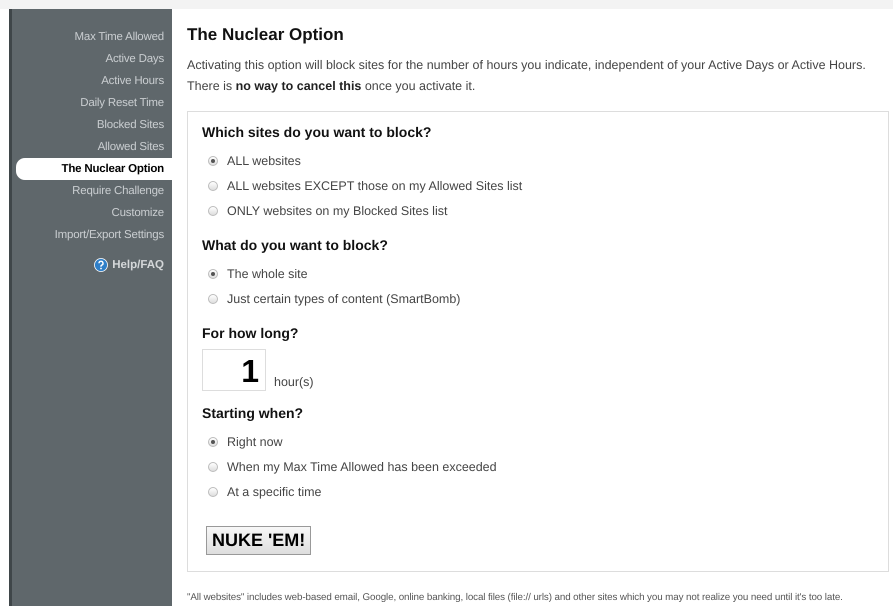  I want to click on option-label: Just certain types of content (SmartBomb), so click(343, 299).